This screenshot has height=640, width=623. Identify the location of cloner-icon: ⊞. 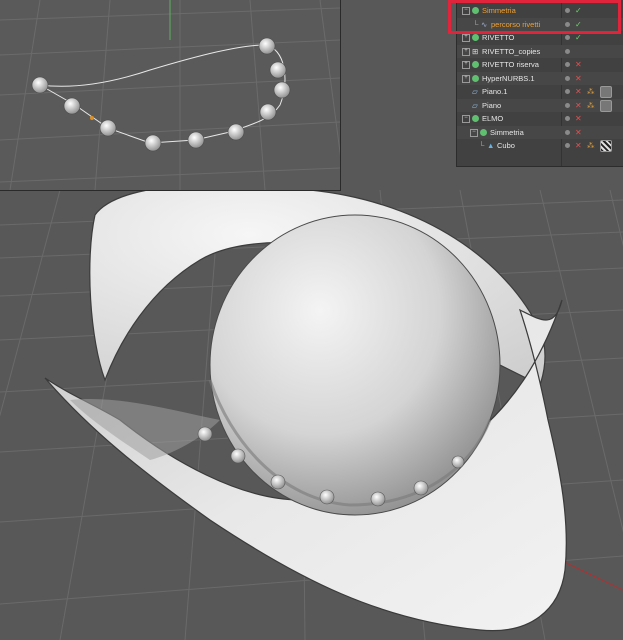
(475, 51).